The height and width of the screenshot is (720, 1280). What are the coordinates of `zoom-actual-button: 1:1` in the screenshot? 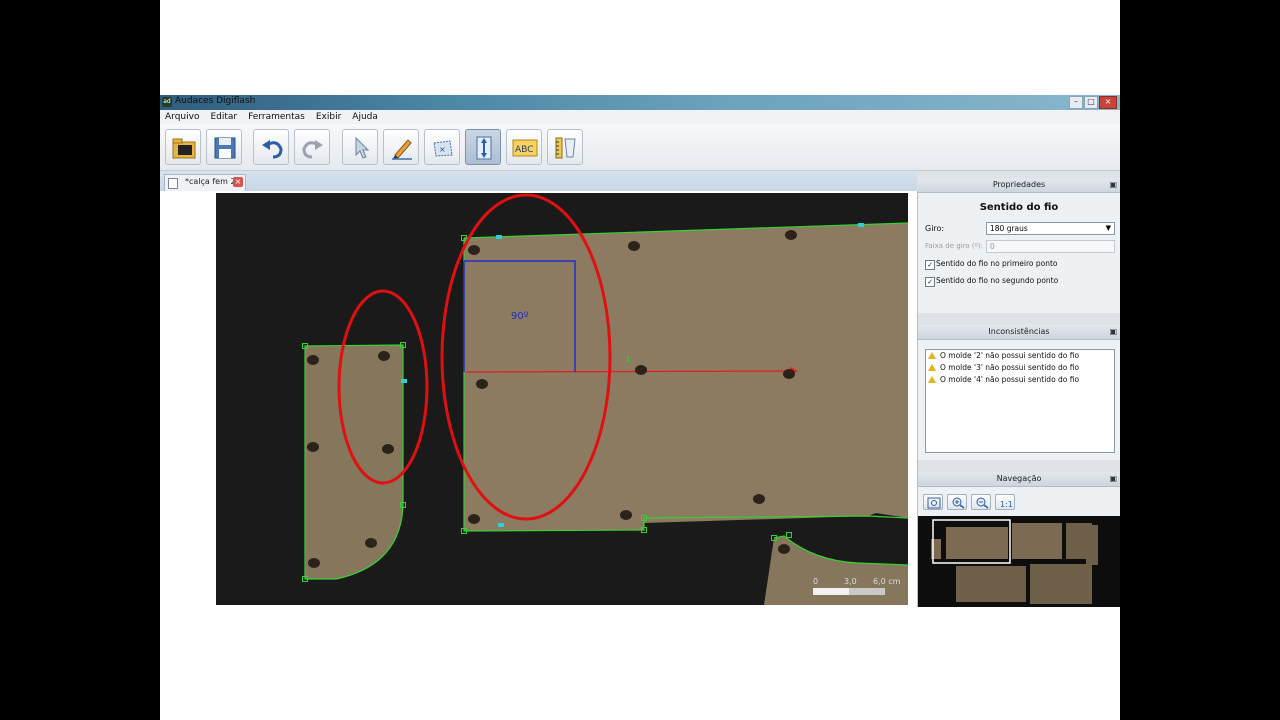 It's located at (1005, 502).